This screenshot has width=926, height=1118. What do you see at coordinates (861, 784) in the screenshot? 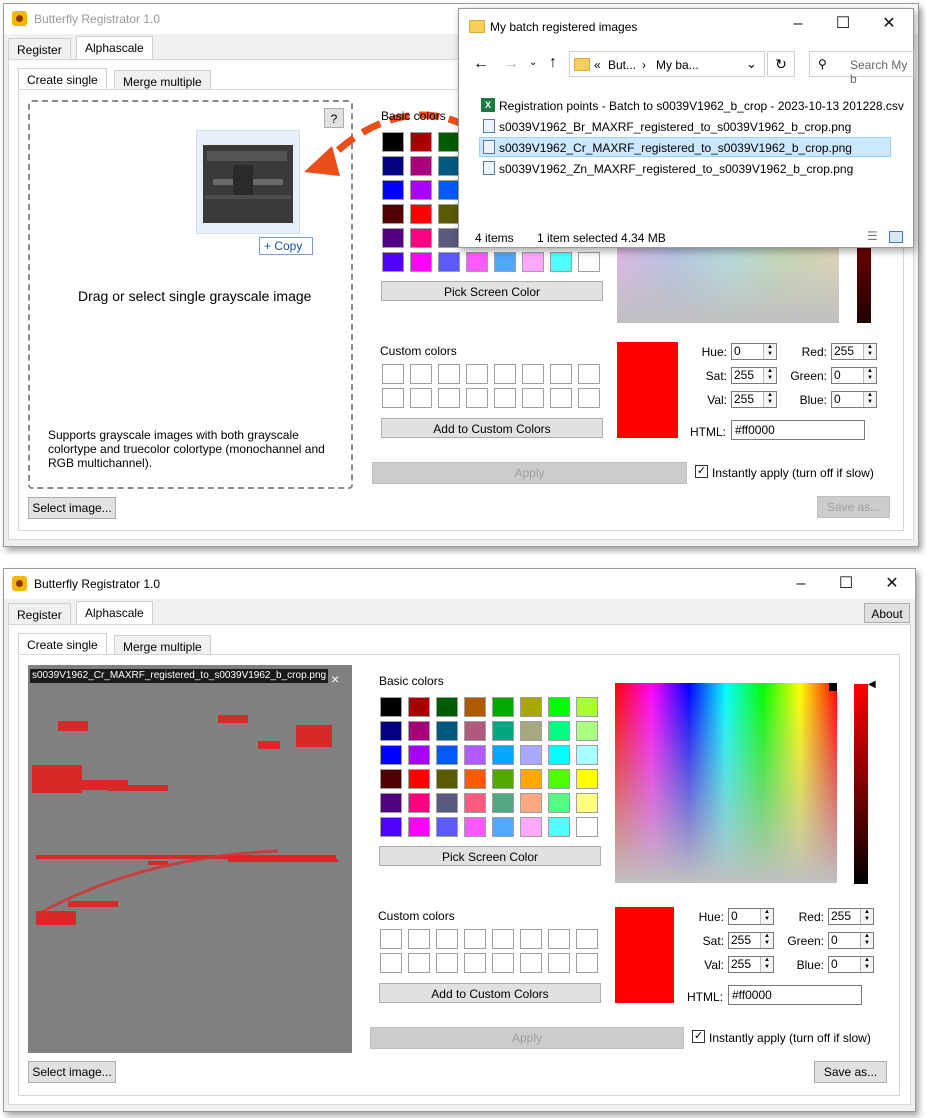
I see `bottom-value-slider` at bounding box center [861, 784].